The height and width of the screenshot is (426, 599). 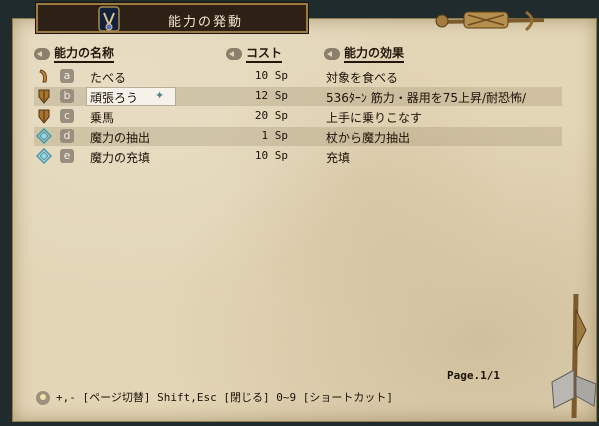 What do you see at coordinates (160, 95) in the screenshot?
I see `cursor-gem-icon: ✦` at bounding box center [160, 95].